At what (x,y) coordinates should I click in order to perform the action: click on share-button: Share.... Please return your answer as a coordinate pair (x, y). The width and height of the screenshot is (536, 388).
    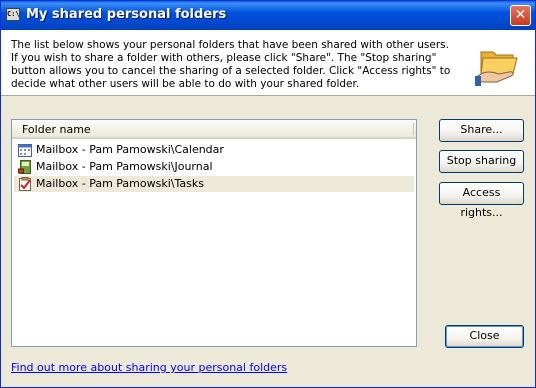
    Looking at the image, I should click on (481, 130).